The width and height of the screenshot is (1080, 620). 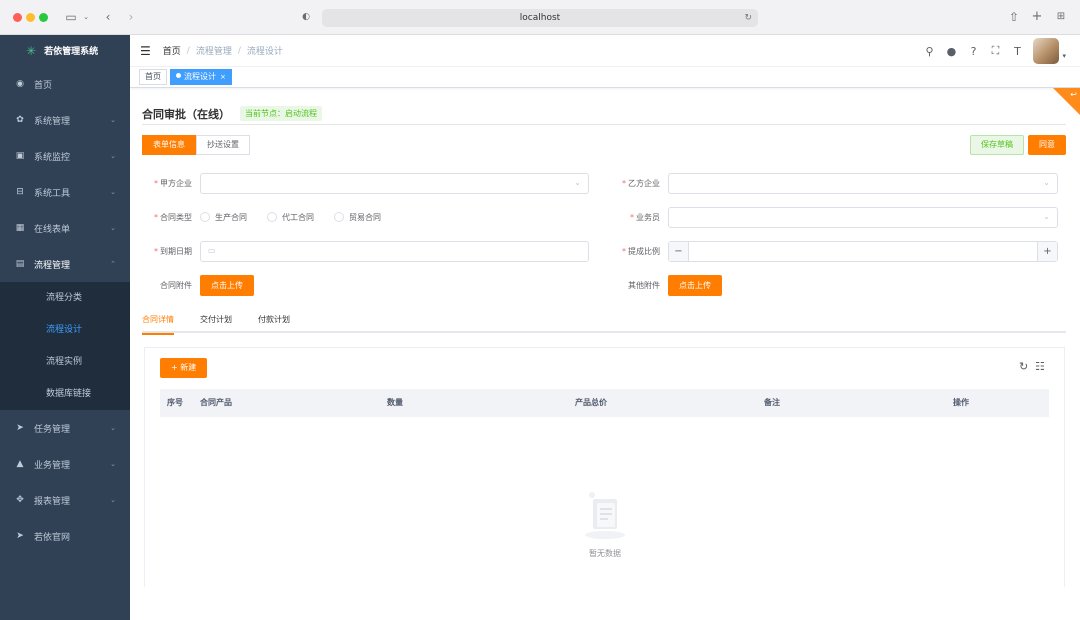 I want to click on sidebar-item-tools: ⊟ 系统工具 ⌄, so click(x=65, y=192).